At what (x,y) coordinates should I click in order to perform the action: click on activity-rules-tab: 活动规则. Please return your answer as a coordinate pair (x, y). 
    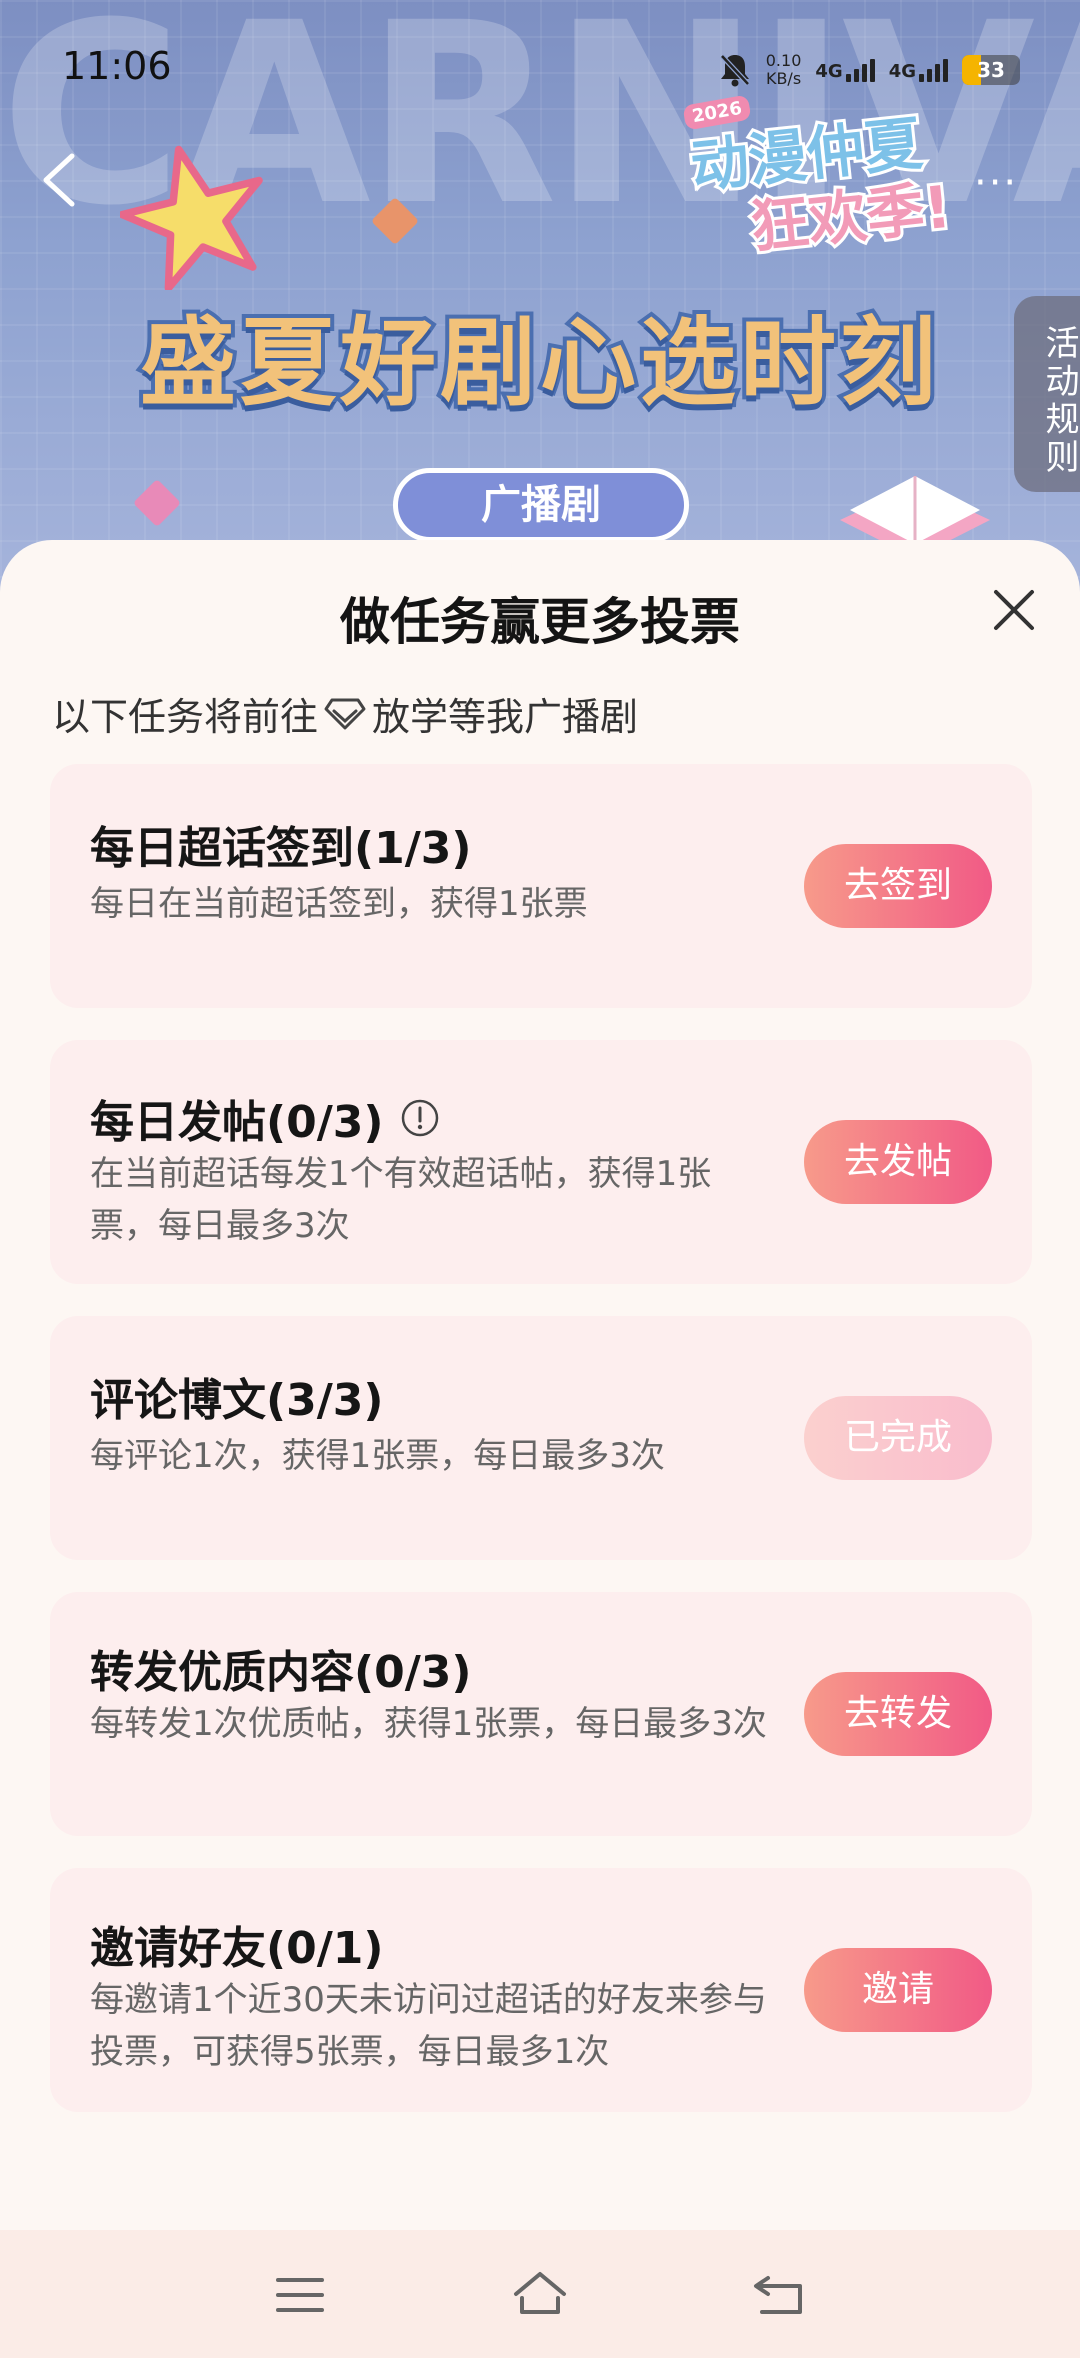
    Looking at the image, I should click on (1047, 394).